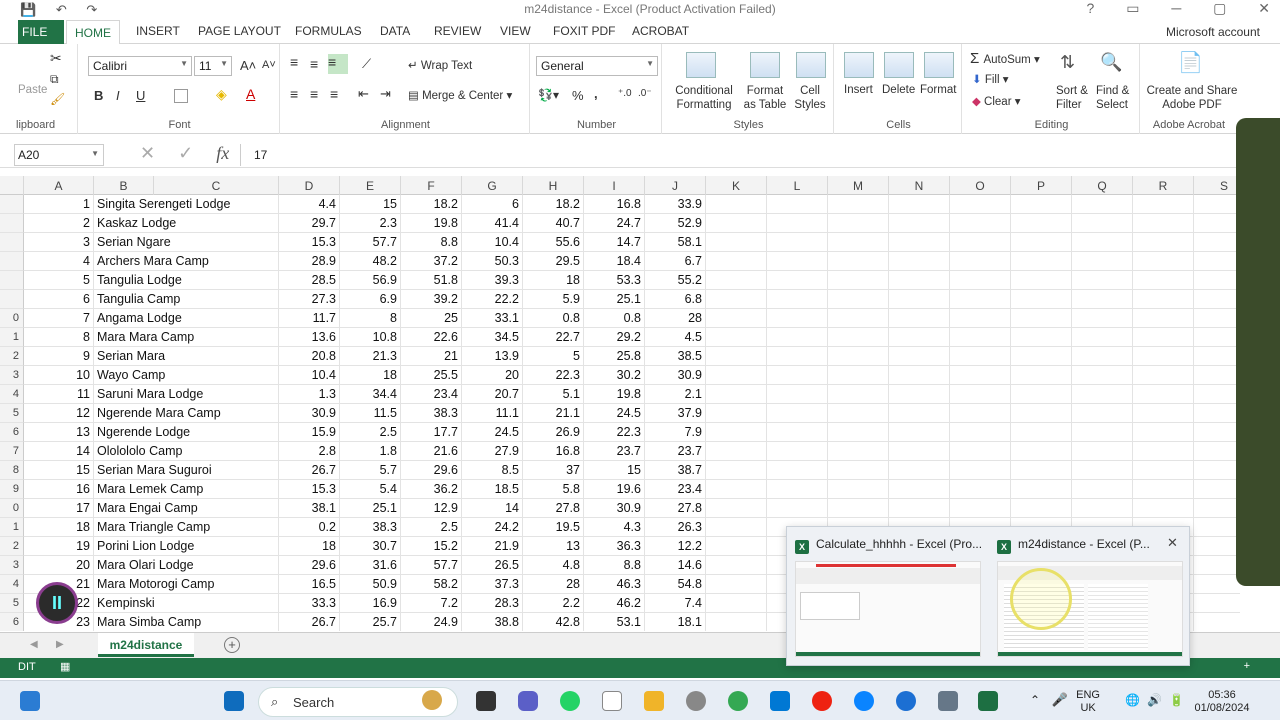  Describe the element at coordinates (12, 584) in the screenshot. I see `row-header: 4` at that location.